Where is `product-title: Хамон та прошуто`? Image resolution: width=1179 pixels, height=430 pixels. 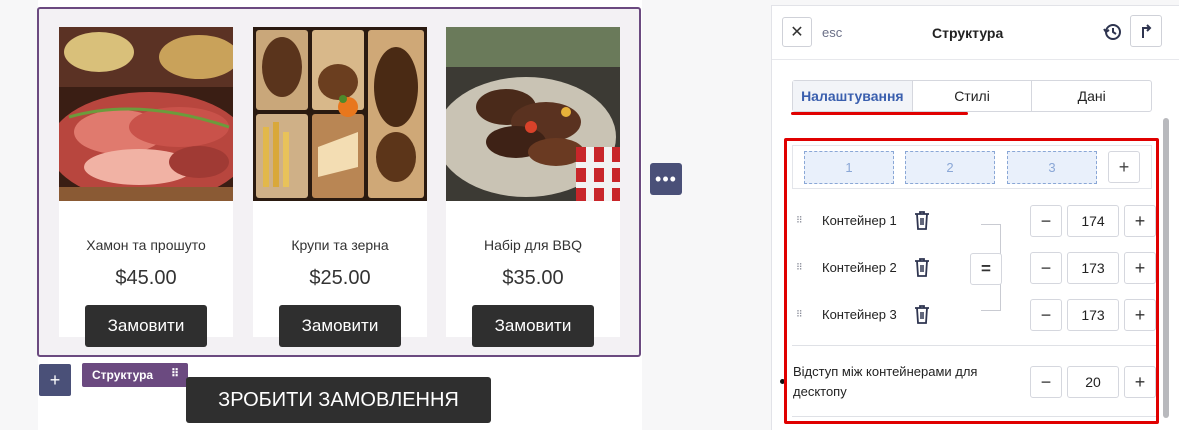 product-title: Хамон та прошуто is located at coordinates (146, 245).